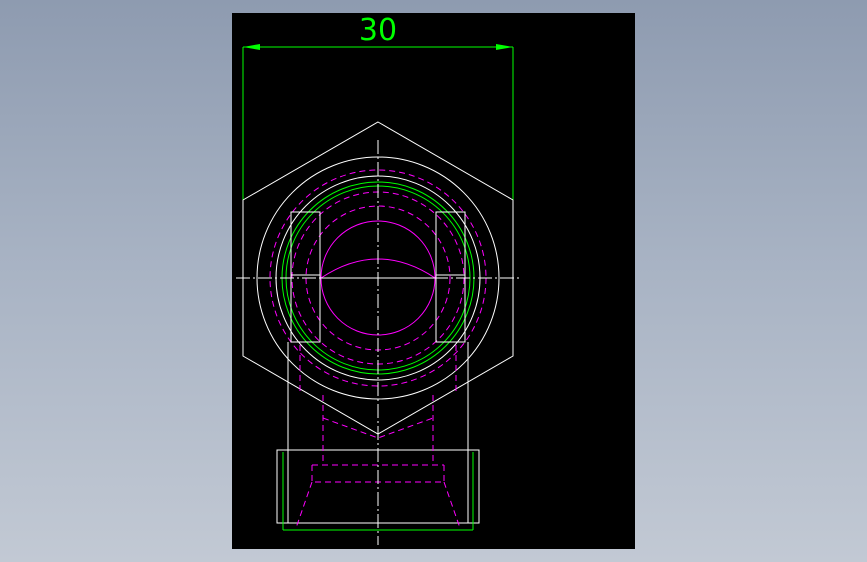  What do you see at coordinates (251, 47) in the screenshot?
I see `arrowhead-left` at bounding box center [251, 47].